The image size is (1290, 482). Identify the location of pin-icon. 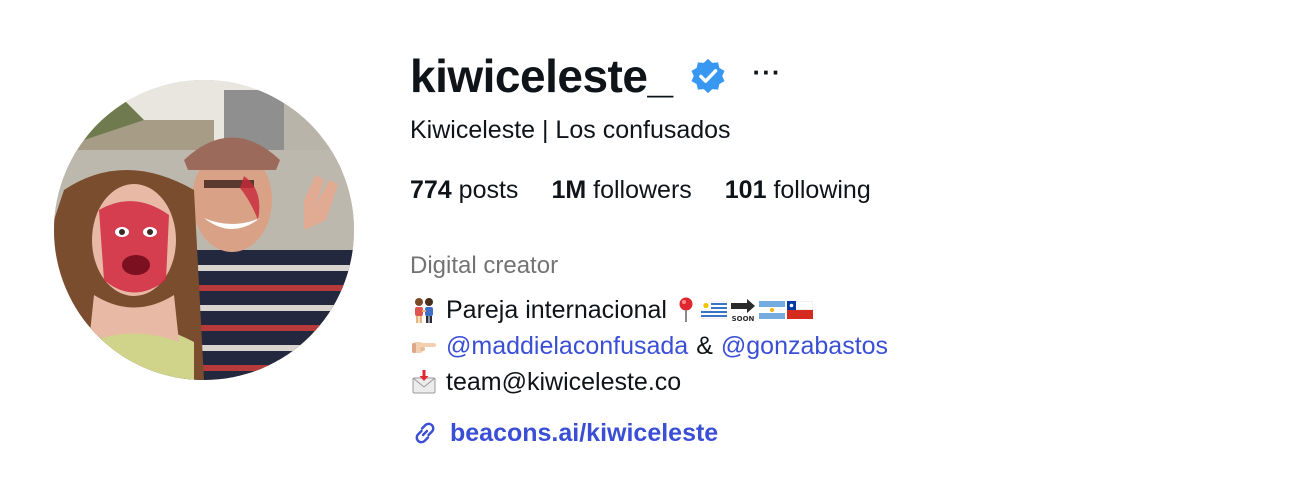
(686, 310).